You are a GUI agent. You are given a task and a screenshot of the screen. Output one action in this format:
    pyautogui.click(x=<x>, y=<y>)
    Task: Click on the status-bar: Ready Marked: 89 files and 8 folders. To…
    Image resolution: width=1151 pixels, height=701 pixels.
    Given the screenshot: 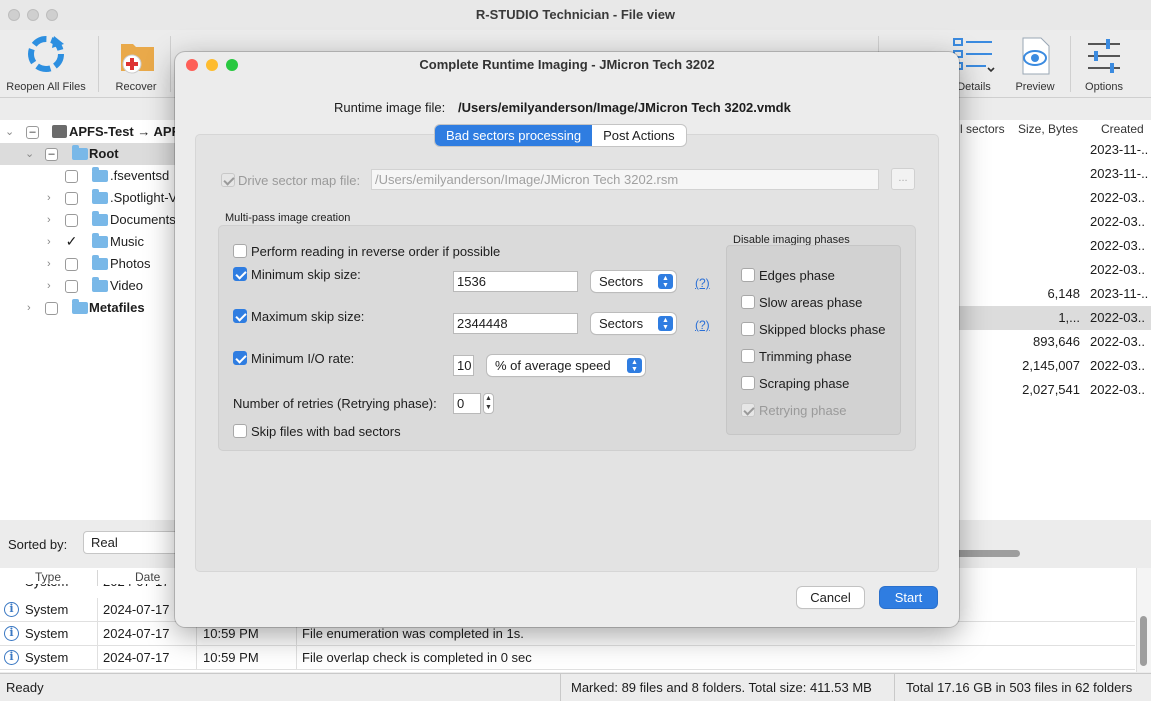 What is the action you would take?
    pyautogui.click(x=575, y=687)
    